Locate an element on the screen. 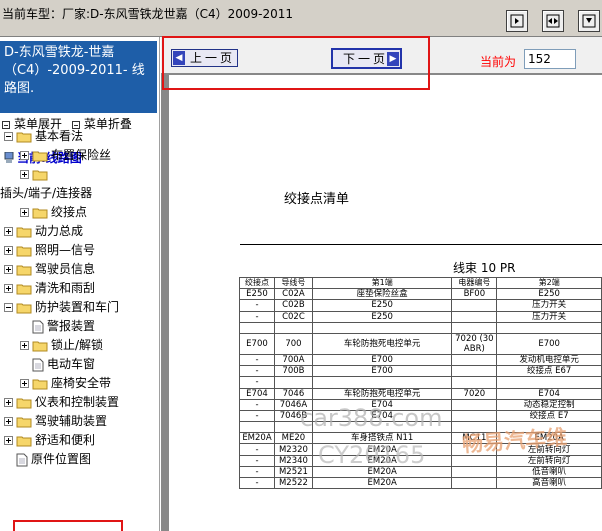 Image resolution: width=602 pixels, height=531 pixels. tree-item: 插头/端子/连接器 is located at coordinates (46, 193).